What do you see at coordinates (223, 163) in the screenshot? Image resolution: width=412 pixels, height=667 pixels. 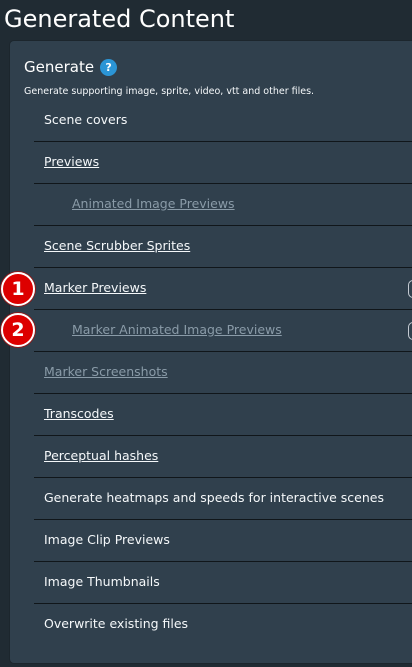 I see `option-previews: Previews` at bounding box center [223, 163].